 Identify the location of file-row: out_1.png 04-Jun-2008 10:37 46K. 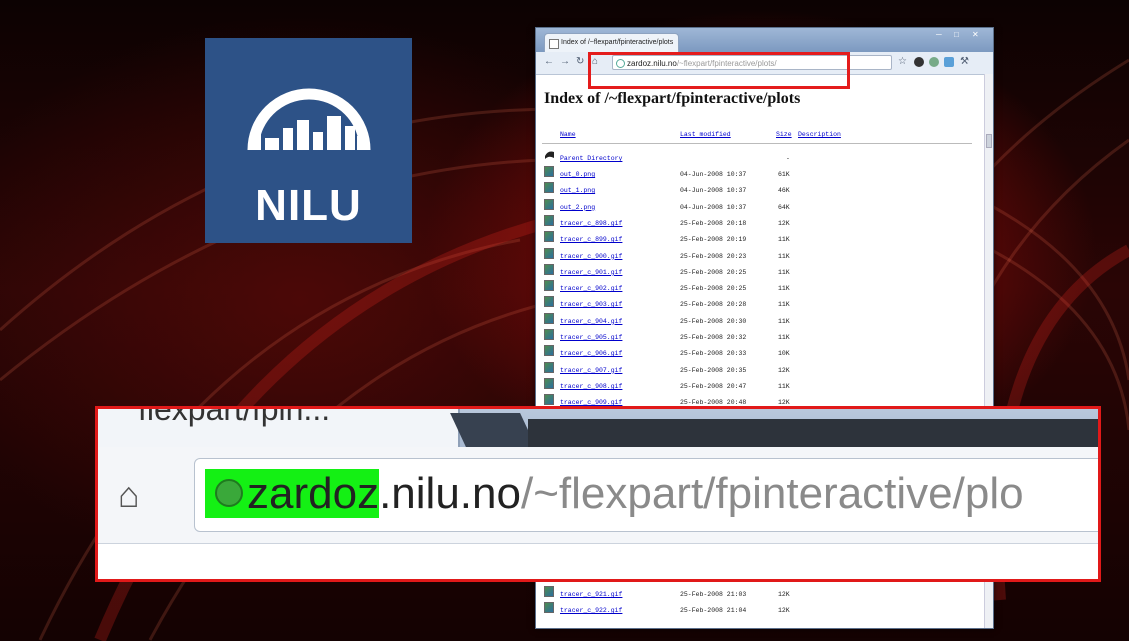
(757, 190).